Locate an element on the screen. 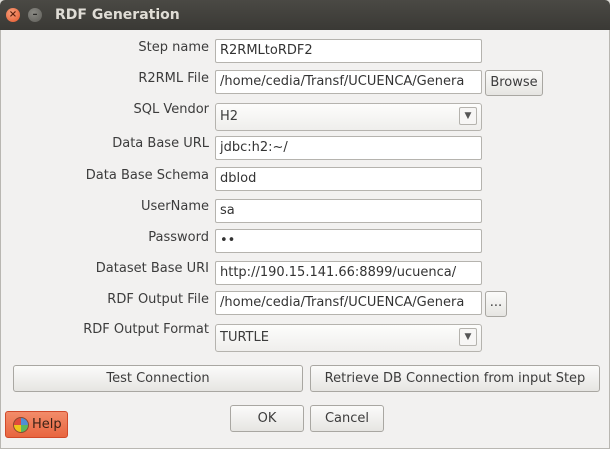  step-name-input: R2RMLtoRDF2 is located at coordinates (348, 51).